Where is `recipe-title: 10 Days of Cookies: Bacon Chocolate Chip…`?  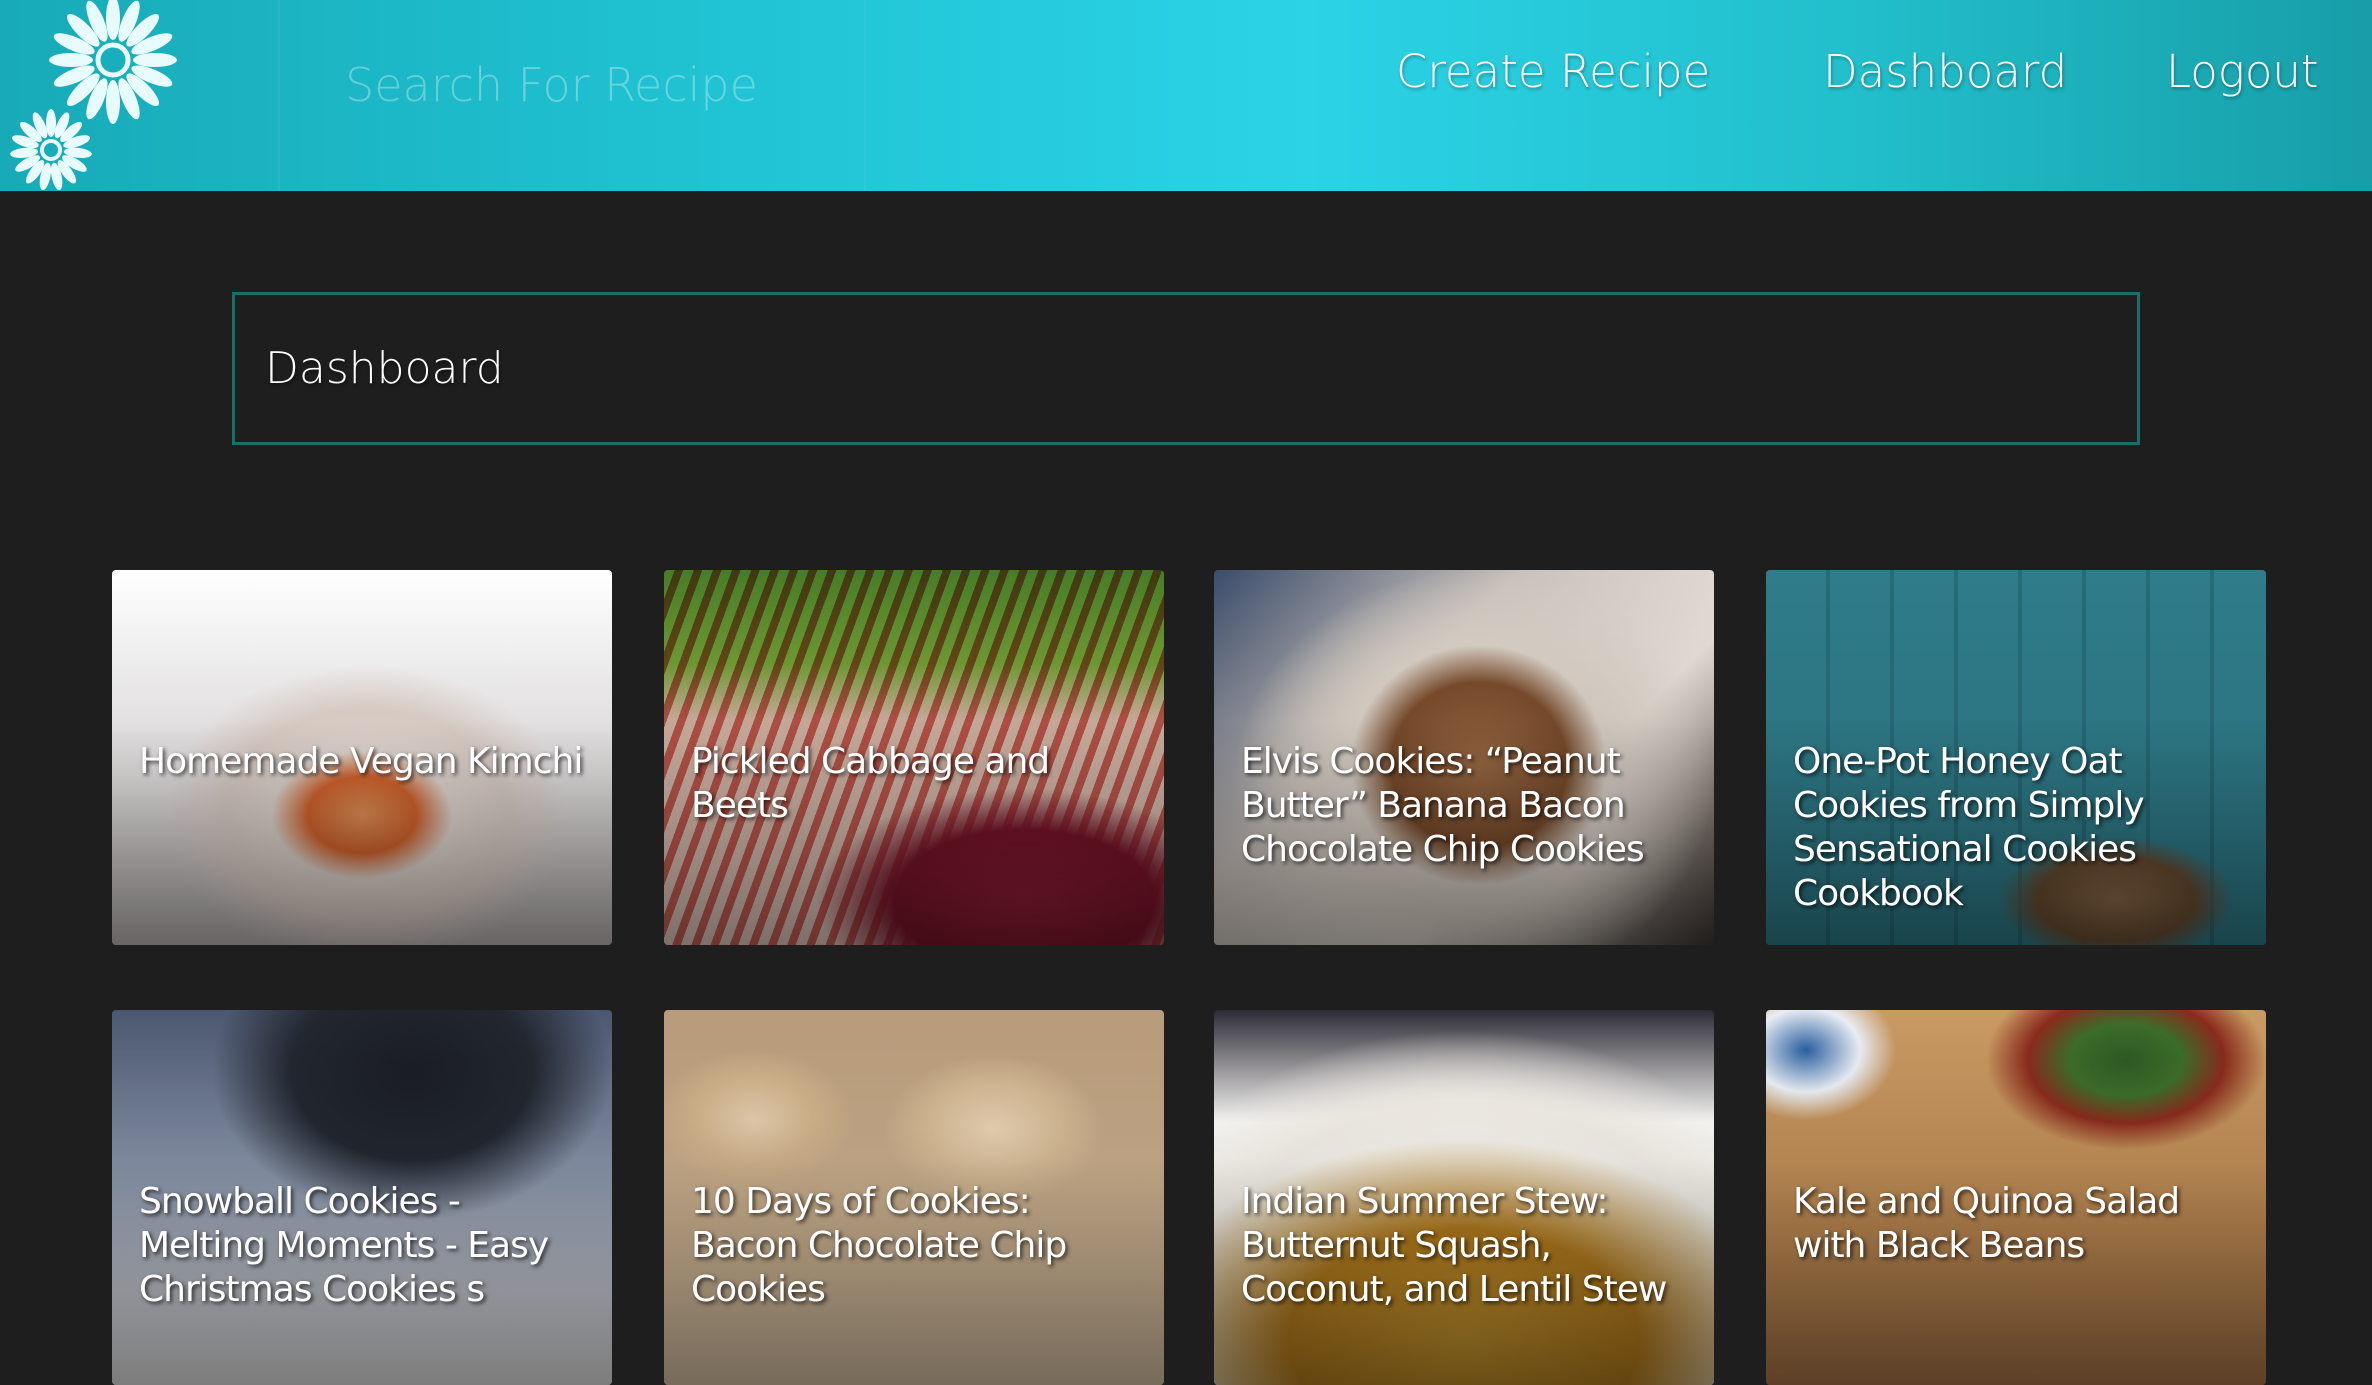
recipe-title: 10 Days of Cookies: Bacon Chocolate Chip… is located at coordinates (879, 1245).